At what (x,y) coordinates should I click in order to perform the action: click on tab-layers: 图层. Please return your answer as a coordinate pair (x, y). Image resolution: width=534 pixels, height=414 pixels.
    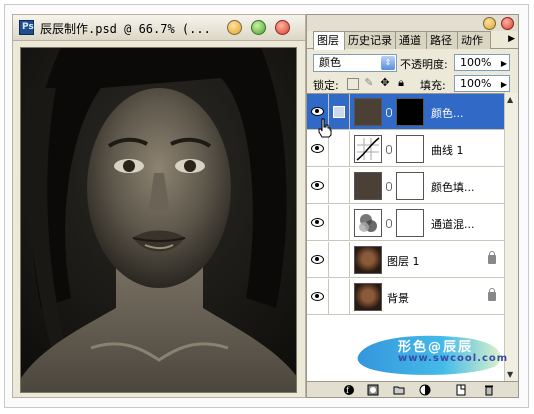
    Looking at the image, I should click on (329, 40).